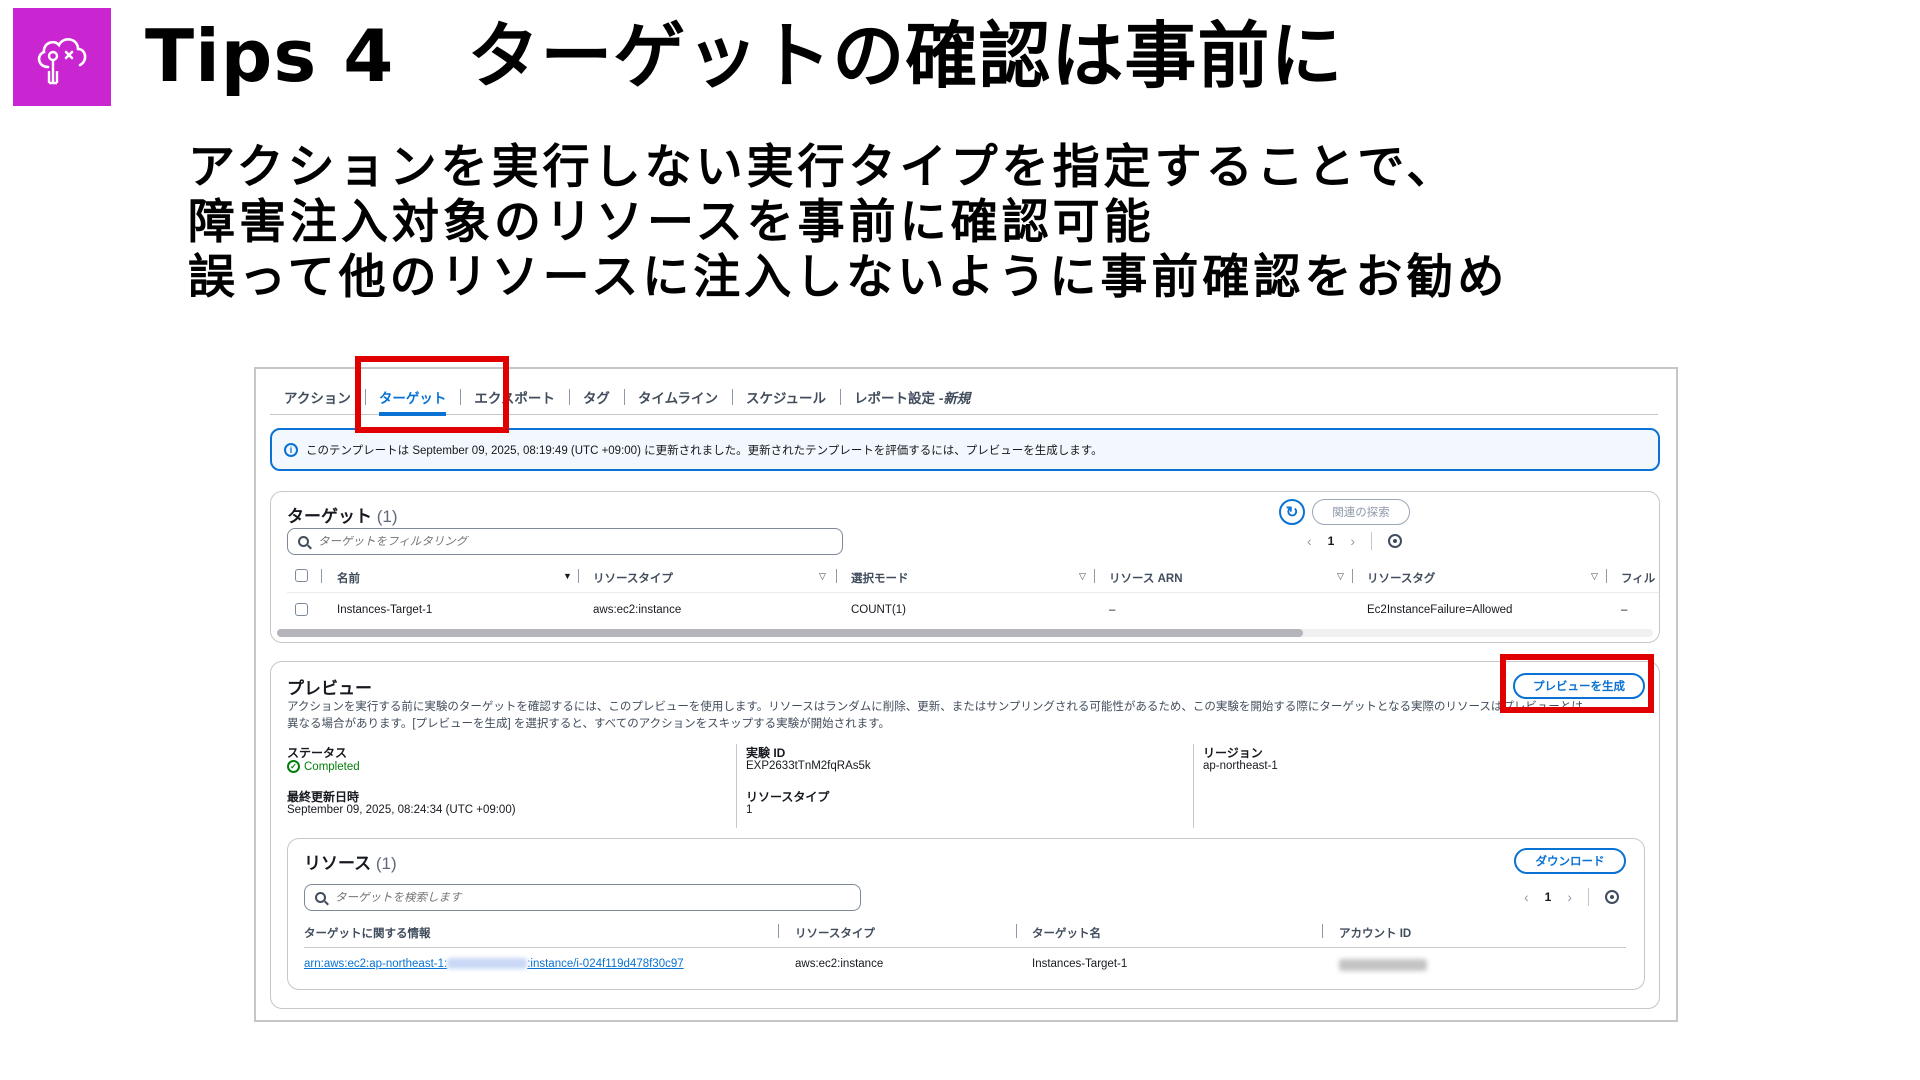 The height and width of the screenshot is (1080, 1920). What do you see at coordinates (899, 398) in the screenshot?
I see `tab-report-label: レポート設定 -` at bounding box center [899, 398].